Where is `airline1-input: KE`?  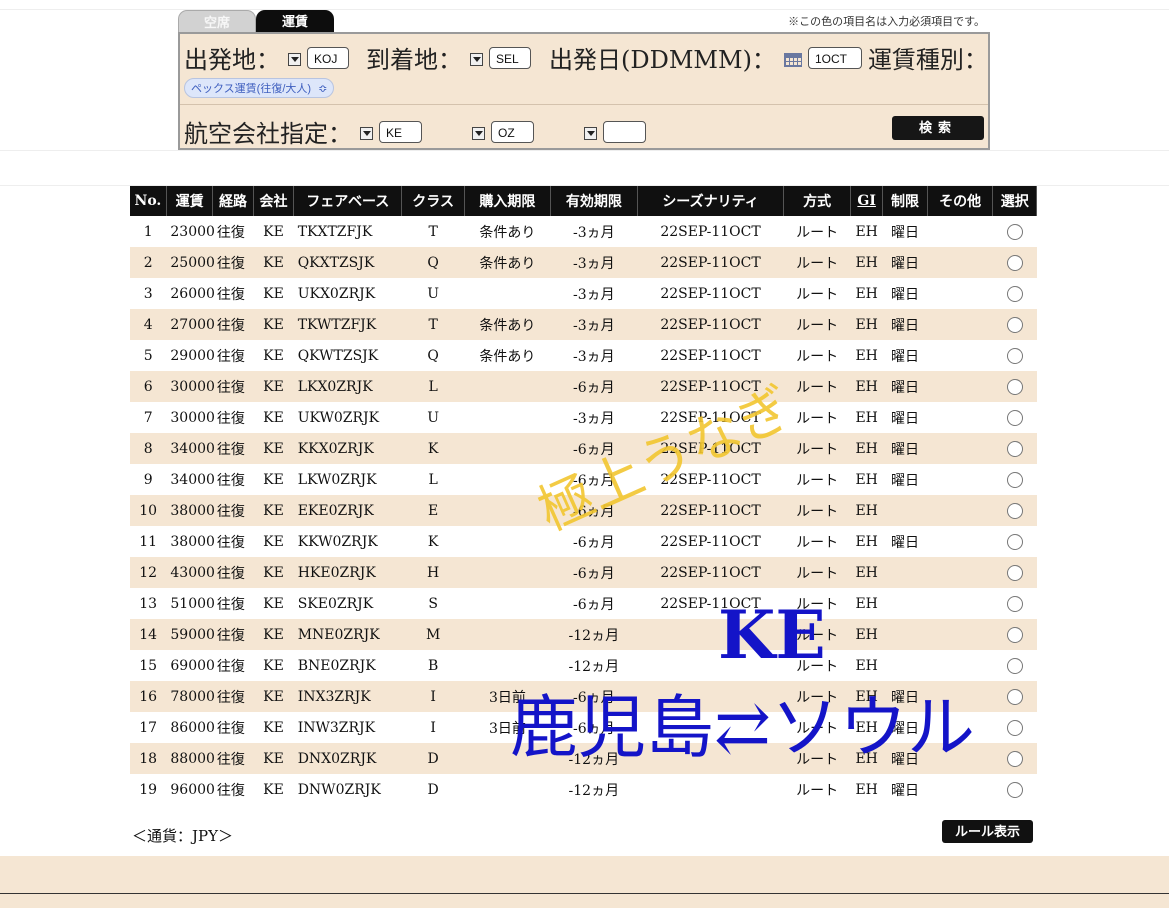 airline1-input: KE is located at coordinates (400, 131).